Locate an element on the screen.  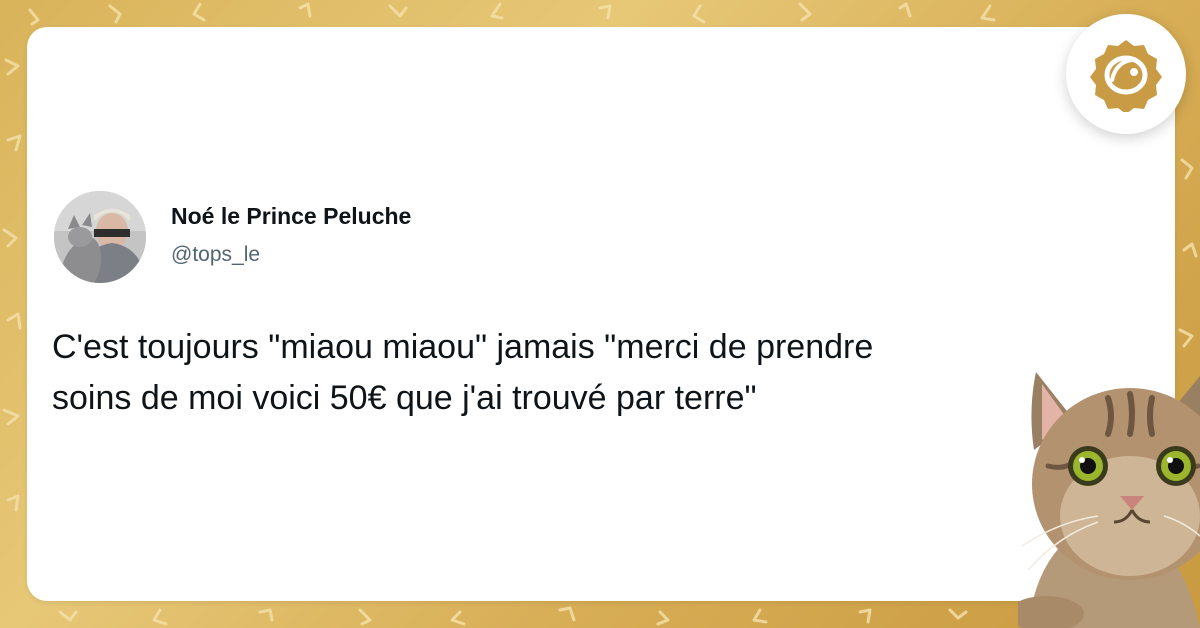
avatar is located at coordinates (100, 237).